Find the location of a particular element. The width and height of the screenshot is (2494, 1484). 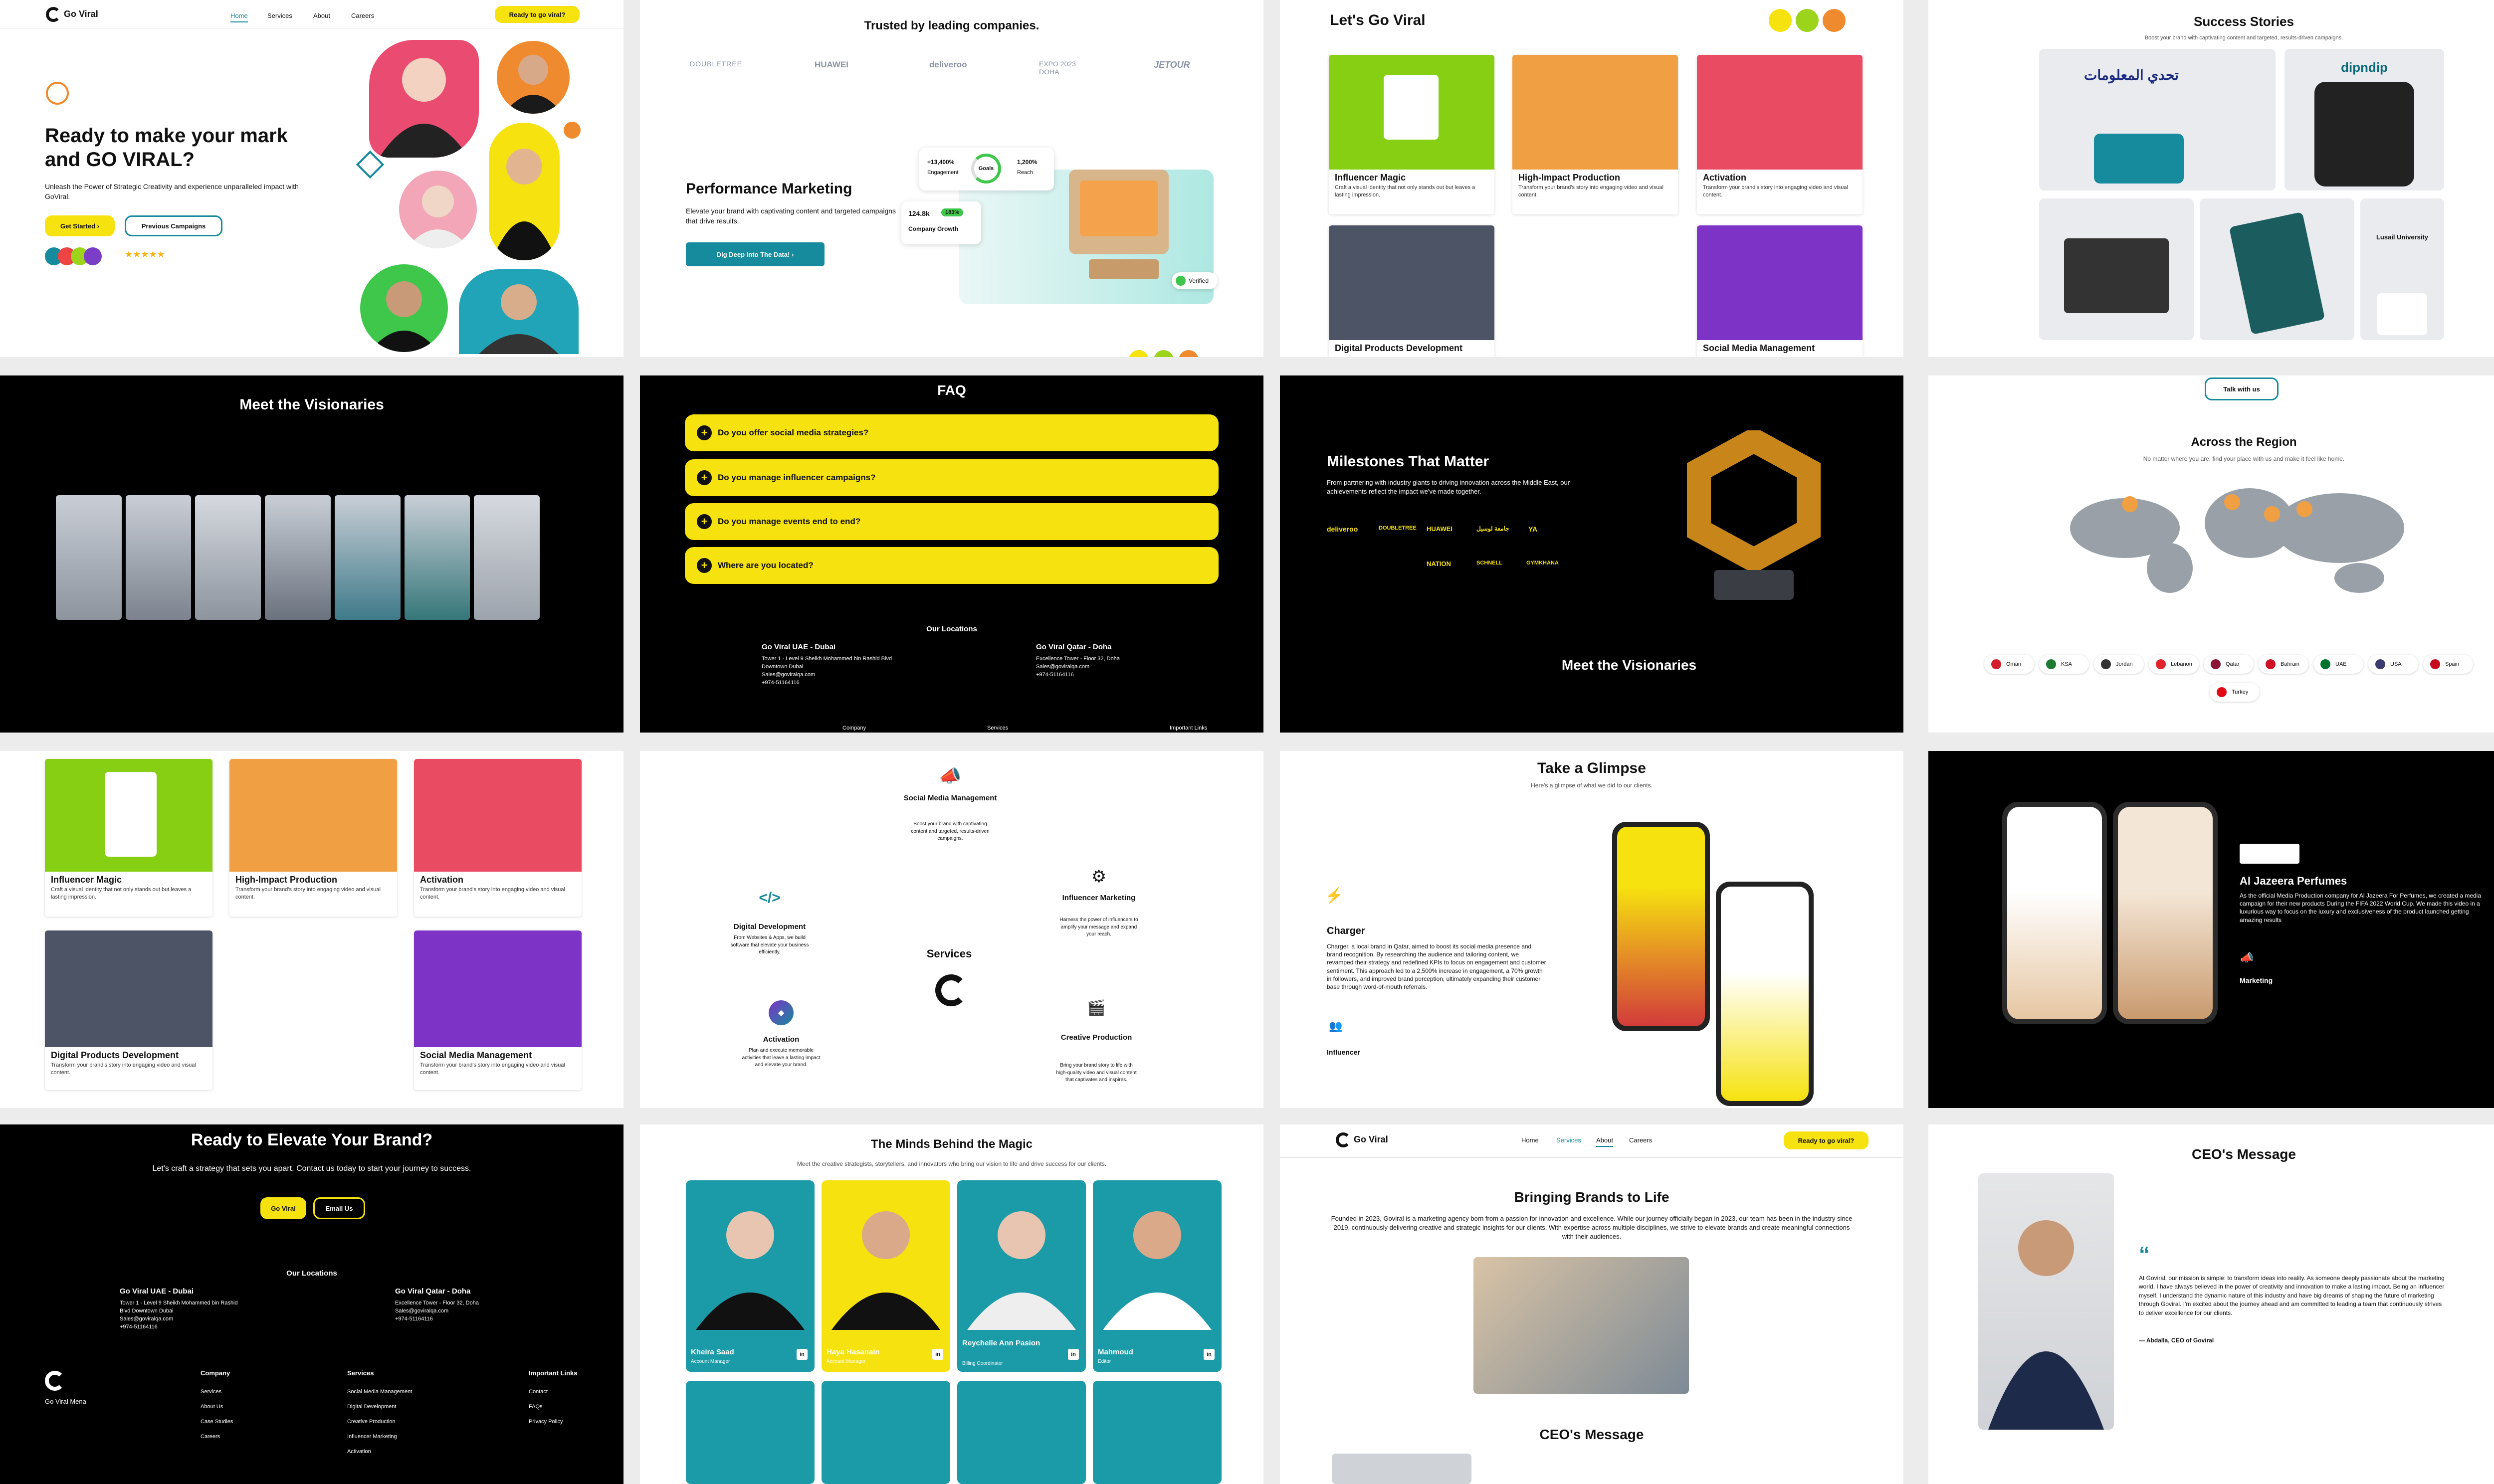

phone-mockup is located at coordinates (2277, 273).